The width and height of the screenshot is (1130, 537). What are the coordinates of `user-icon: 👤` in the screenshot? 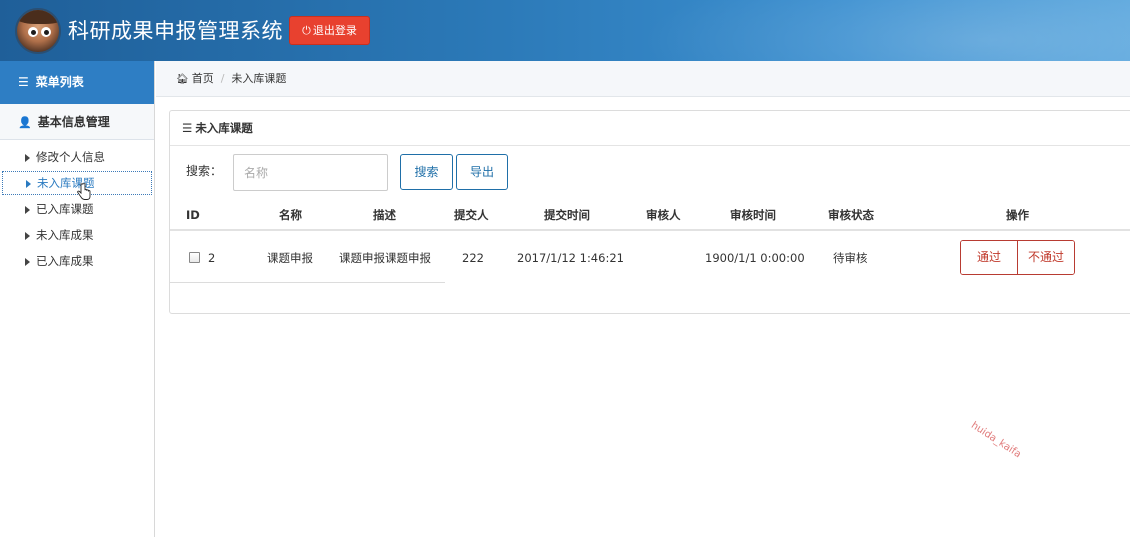 It's located at (25, 122).